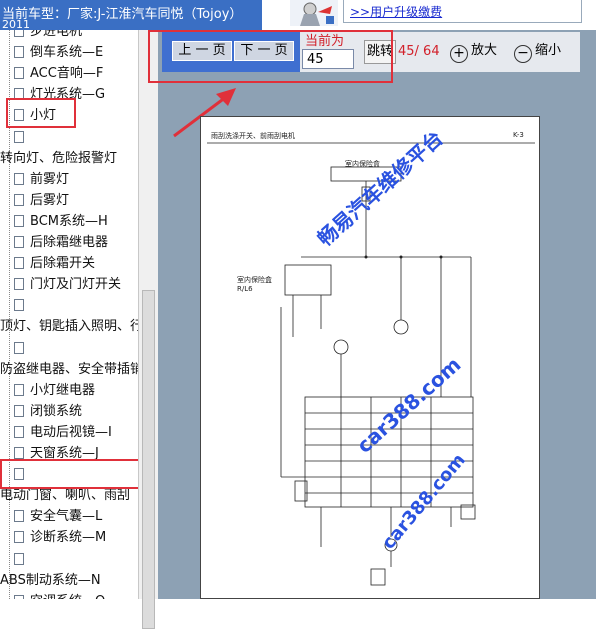  Describe the element at coordinates (270, 56) in the screenshot. I see `toolbar-callout-box` at that location.